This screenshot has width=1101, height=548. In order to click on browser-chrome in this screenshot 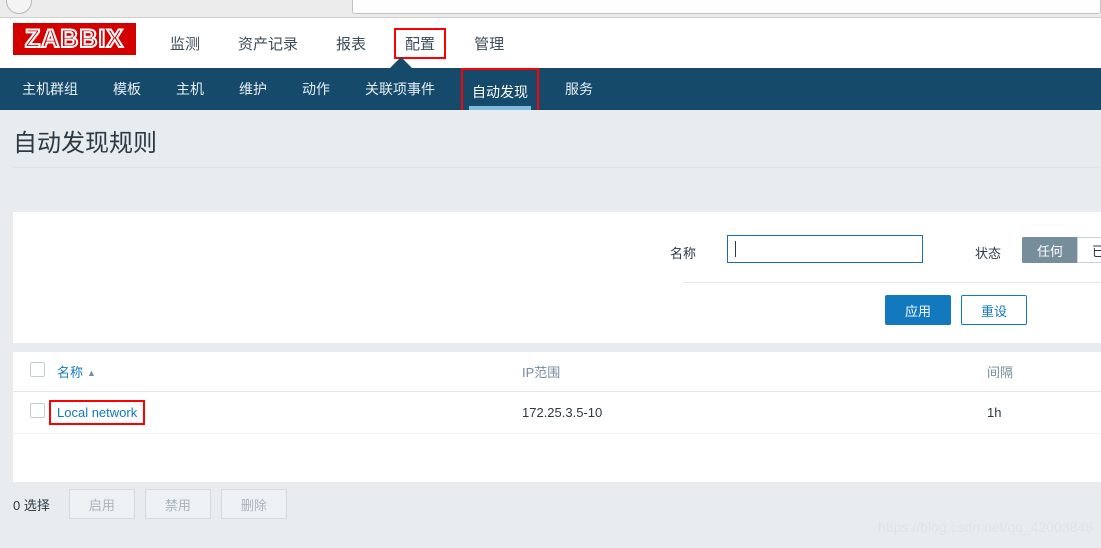, I will do `click(550, 9)`.